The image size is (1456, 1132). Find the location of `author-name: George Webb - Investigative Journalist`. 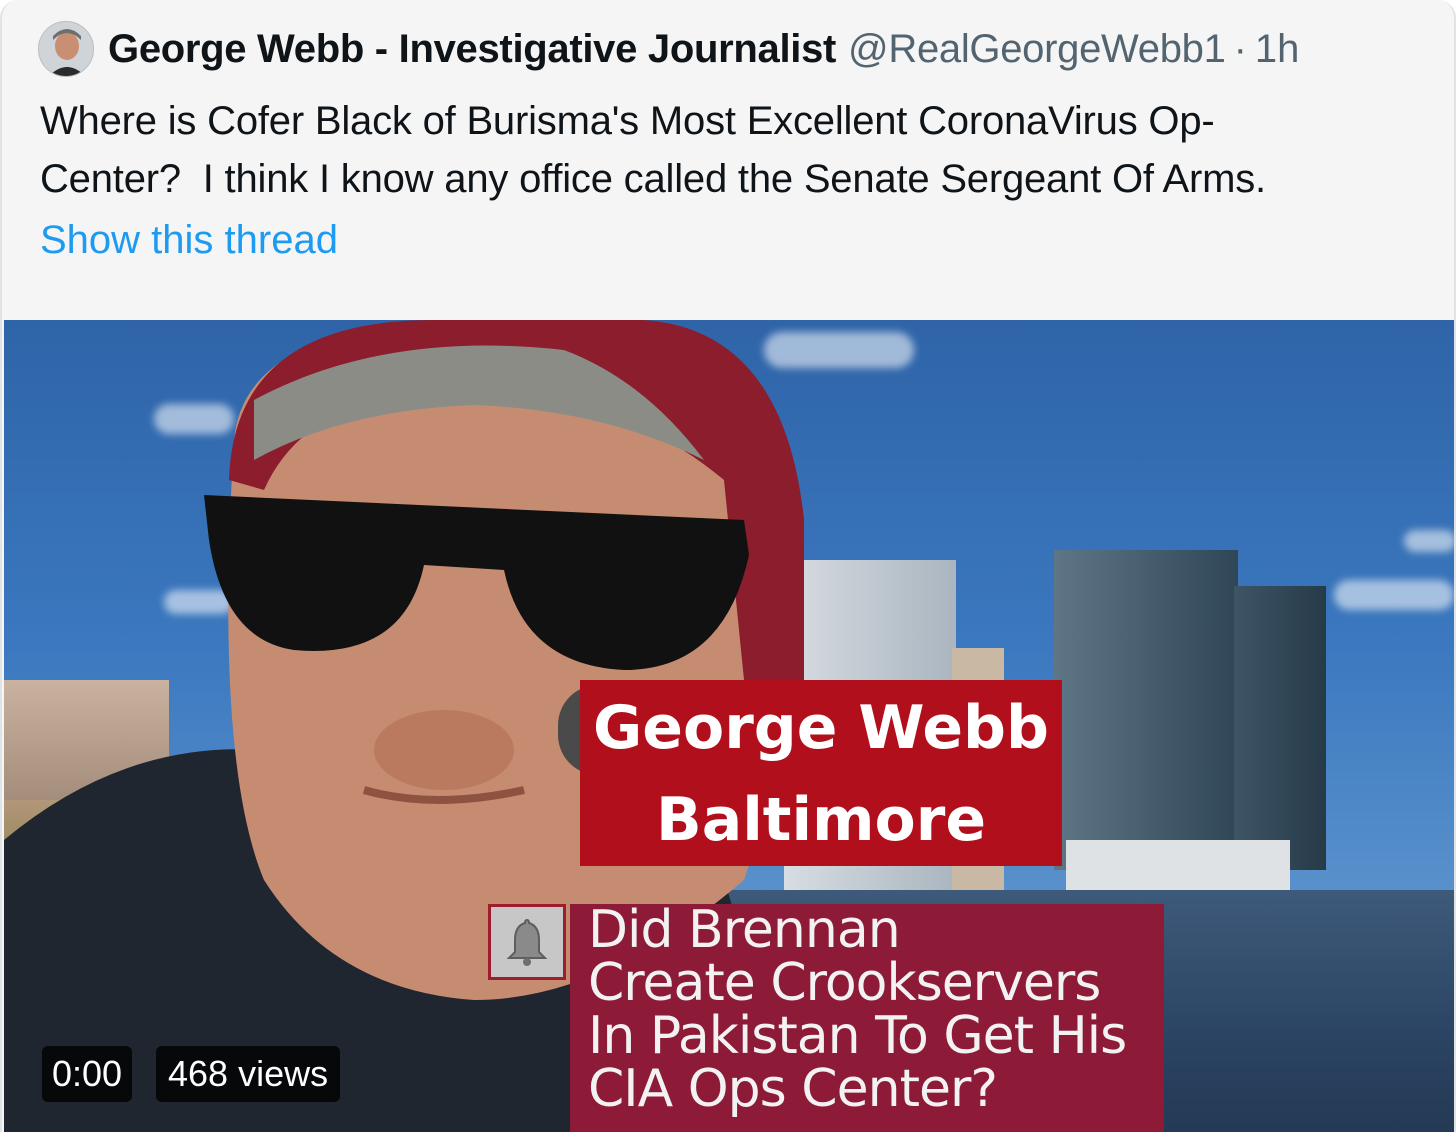

author-name: George Webb - Investigative Journalist is located at coordinates (472, 49).